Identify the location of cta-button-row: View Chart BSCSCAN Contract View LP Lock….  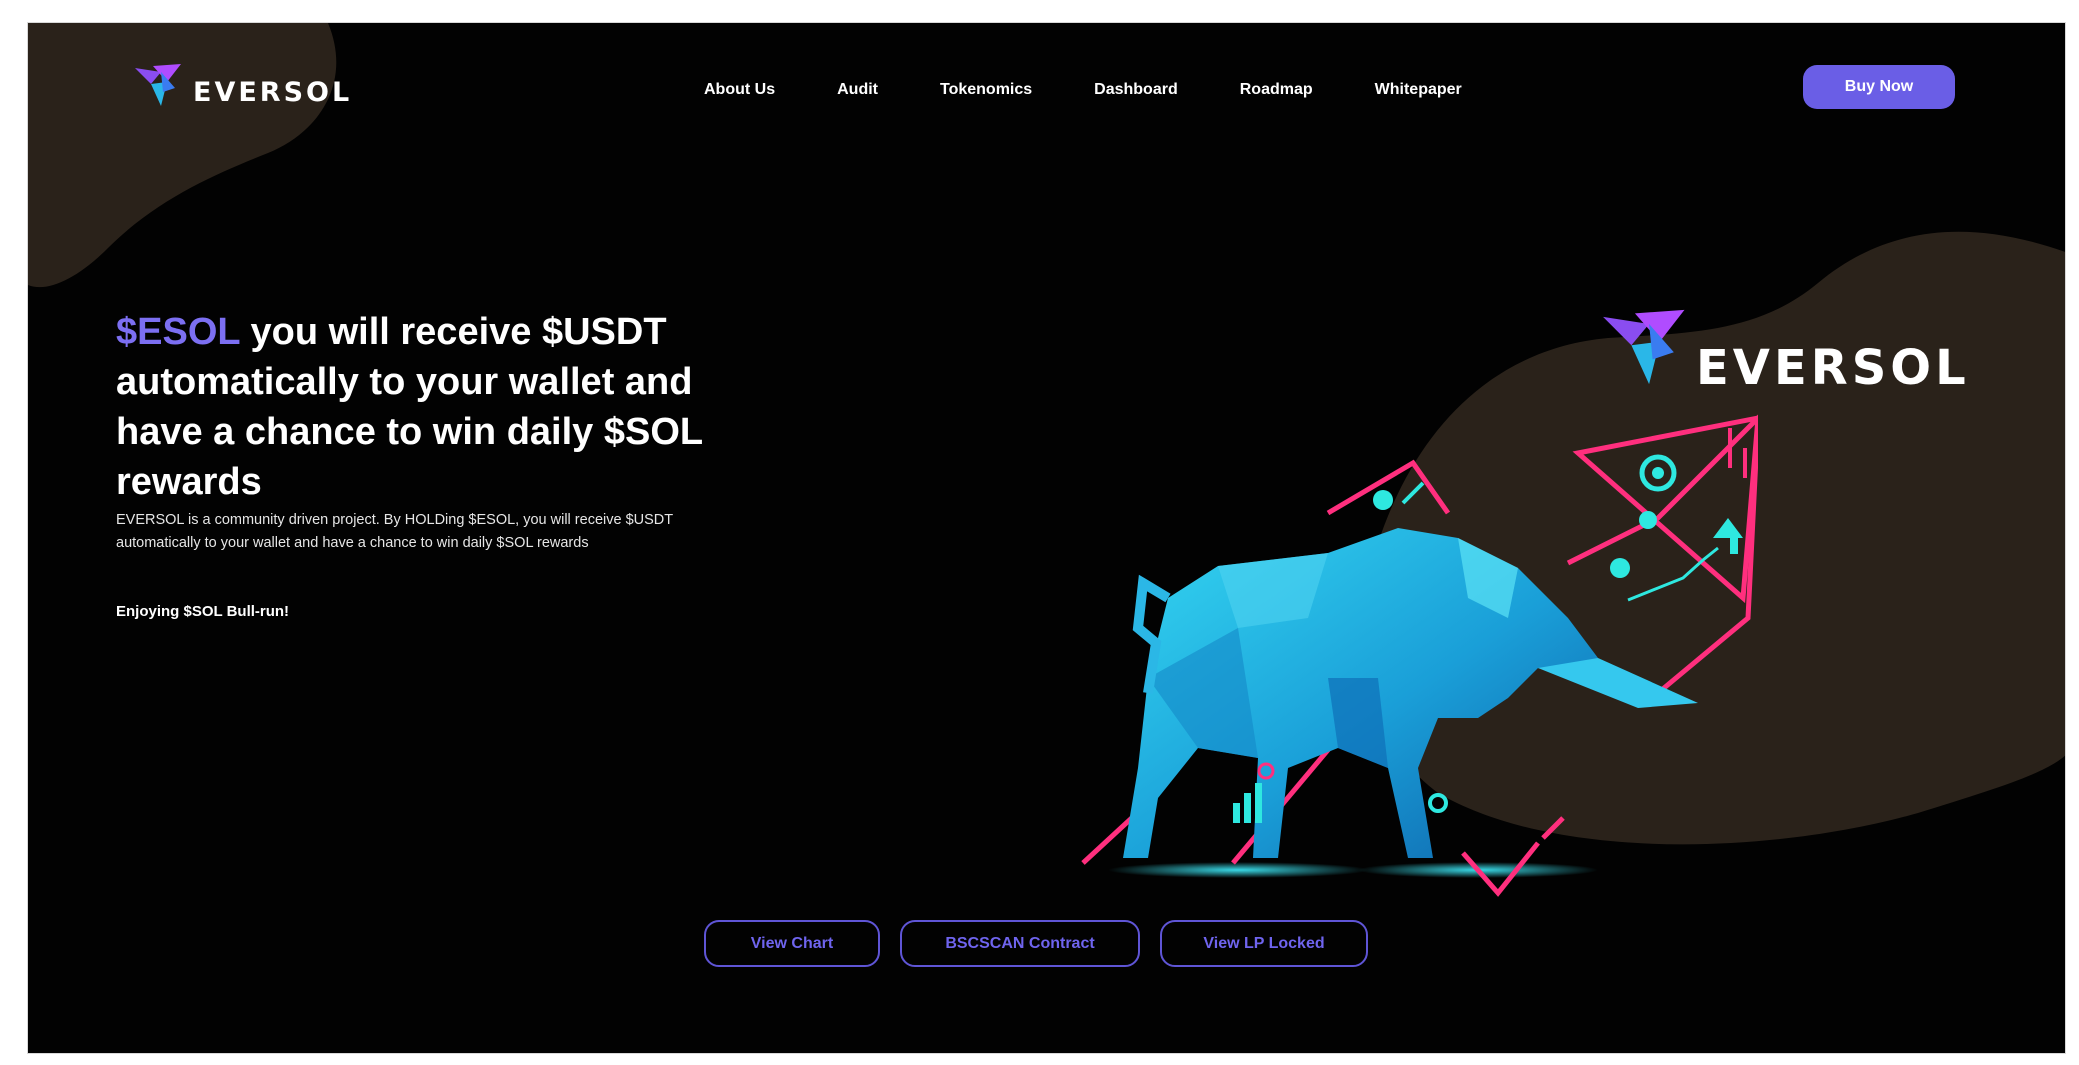
(1036, 943).